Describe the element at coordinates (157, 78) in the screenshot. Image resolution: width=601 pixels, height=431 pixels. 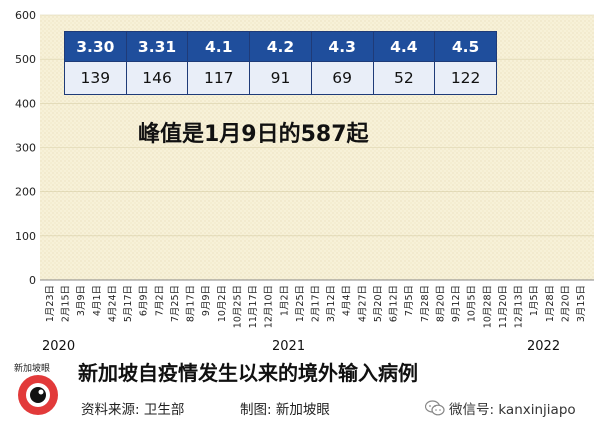
I see `table-value-cell: 146` at that location.